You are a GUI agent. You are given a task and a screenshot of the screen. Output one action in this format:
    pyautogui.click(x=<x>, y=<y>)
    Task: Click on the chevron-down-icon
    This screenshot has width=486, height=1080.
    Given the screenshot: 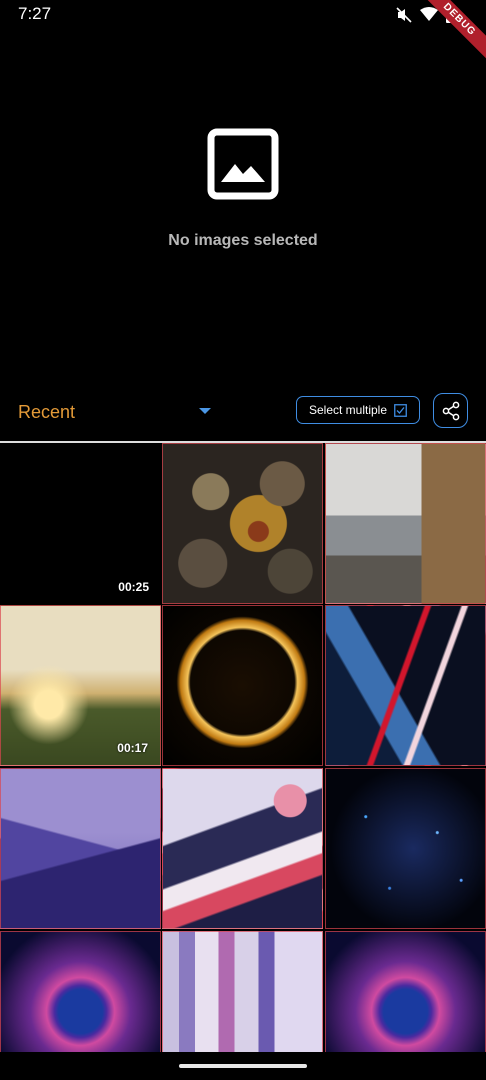 What is the action you would take?
    pyautogui.click(x=205, y=411)
    